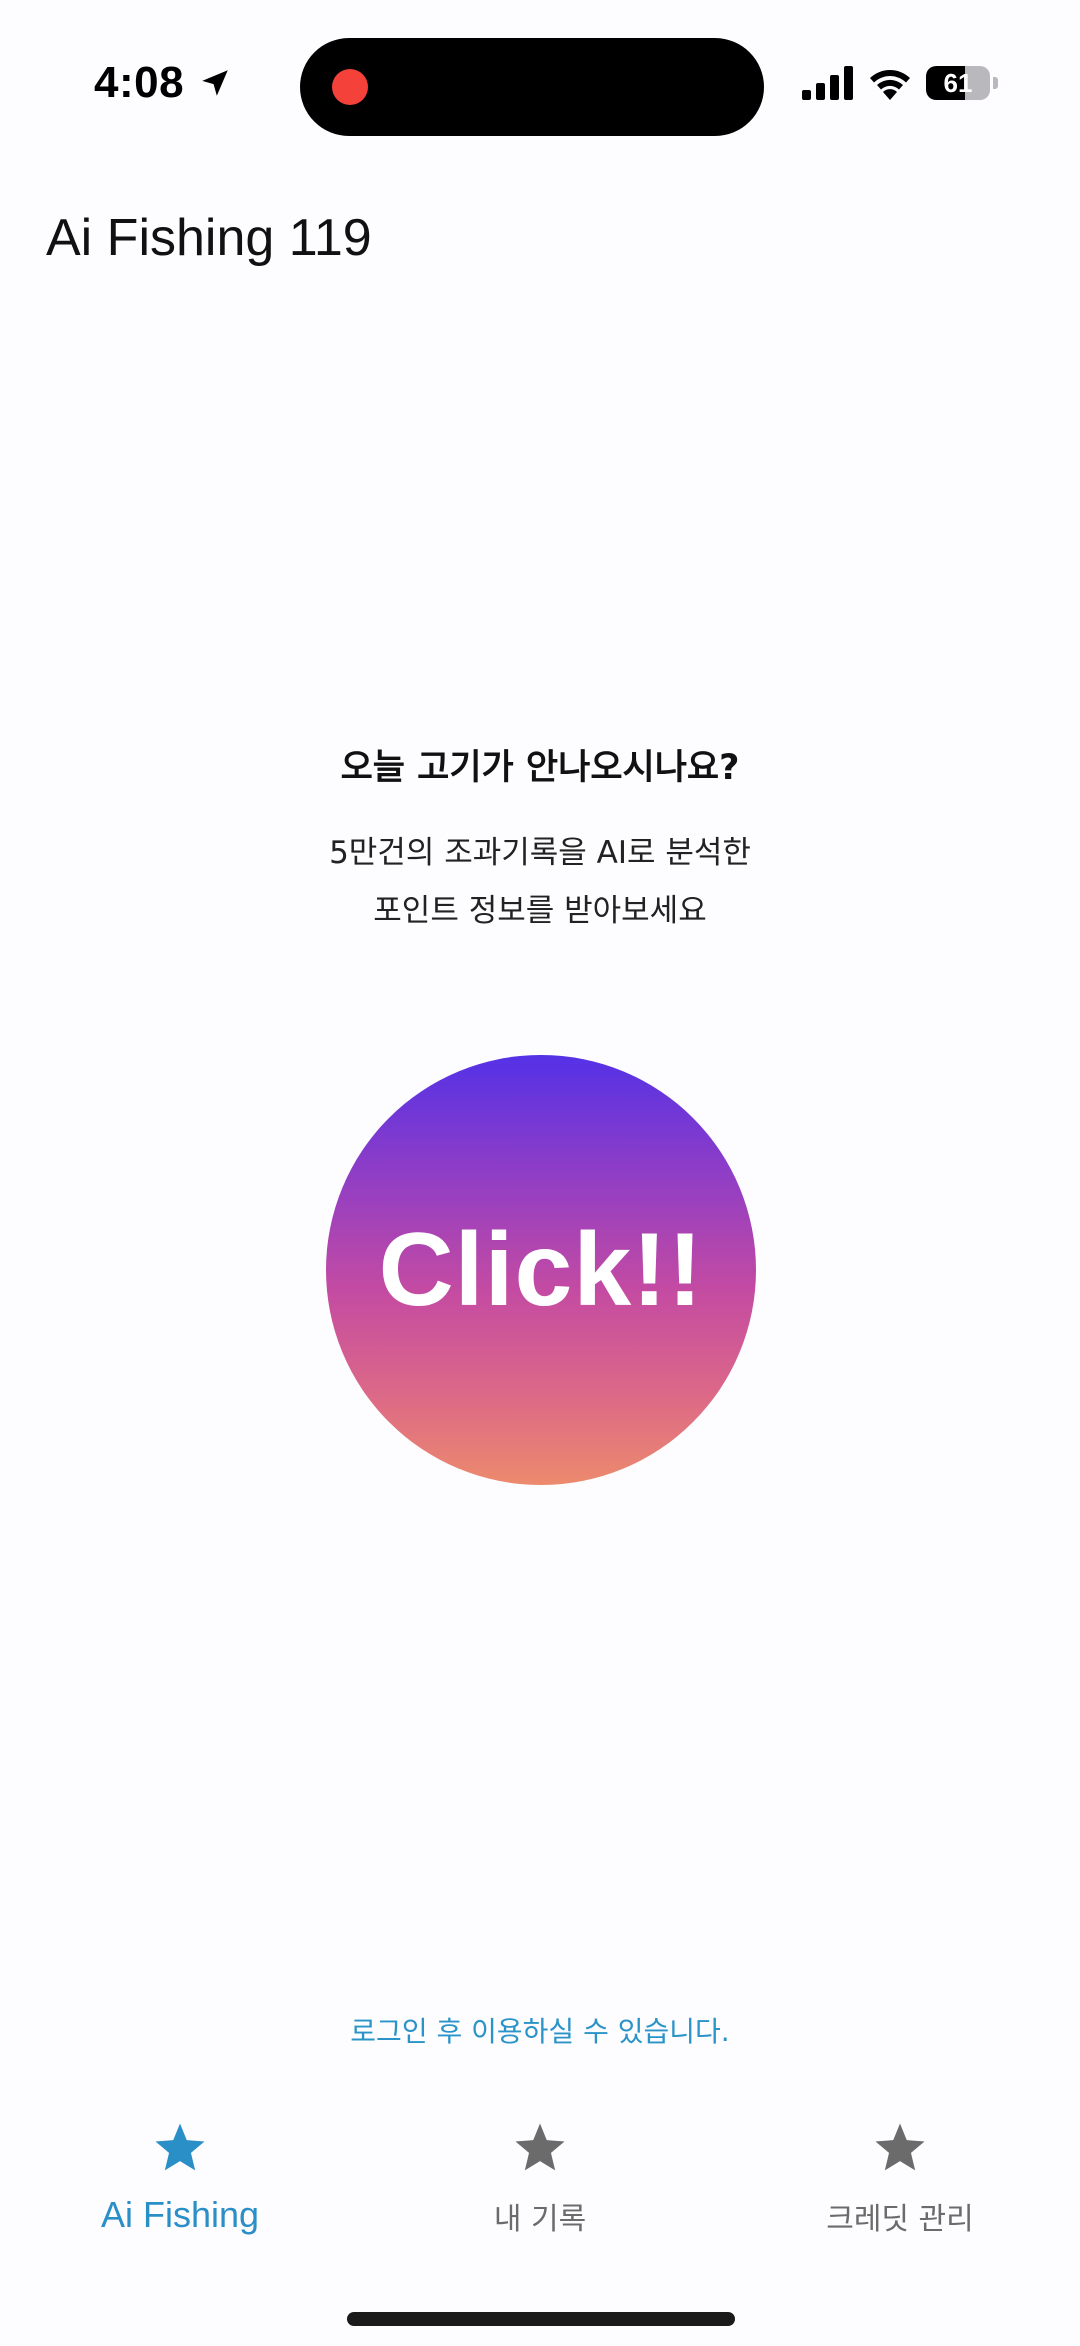 Image resolution: width=1080 pixels, height=2346 pixels. I want to click on click-button-label: Click!!, so click(541, 1269).